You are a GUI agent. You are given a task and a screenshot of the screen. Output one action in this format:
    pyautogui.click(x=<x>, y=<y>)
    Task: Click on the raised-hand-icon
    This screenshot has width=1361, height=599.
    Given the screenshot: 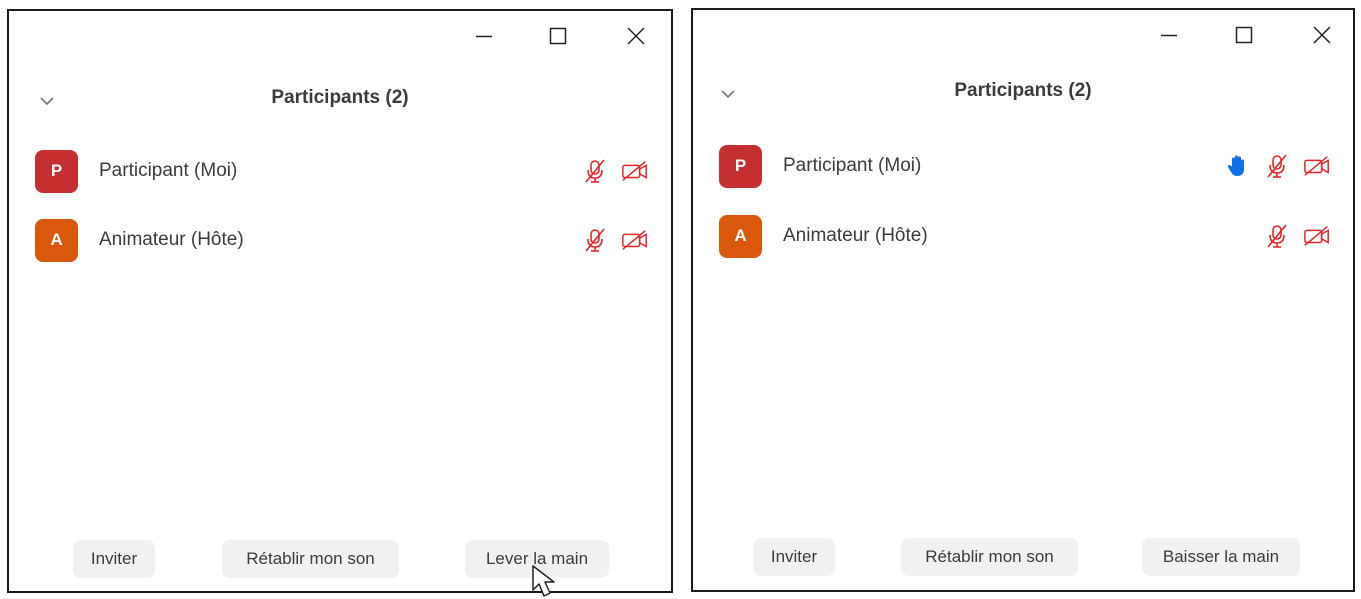 What is the action you would take?
    pyautogui.click(x=1237, y=166)
    